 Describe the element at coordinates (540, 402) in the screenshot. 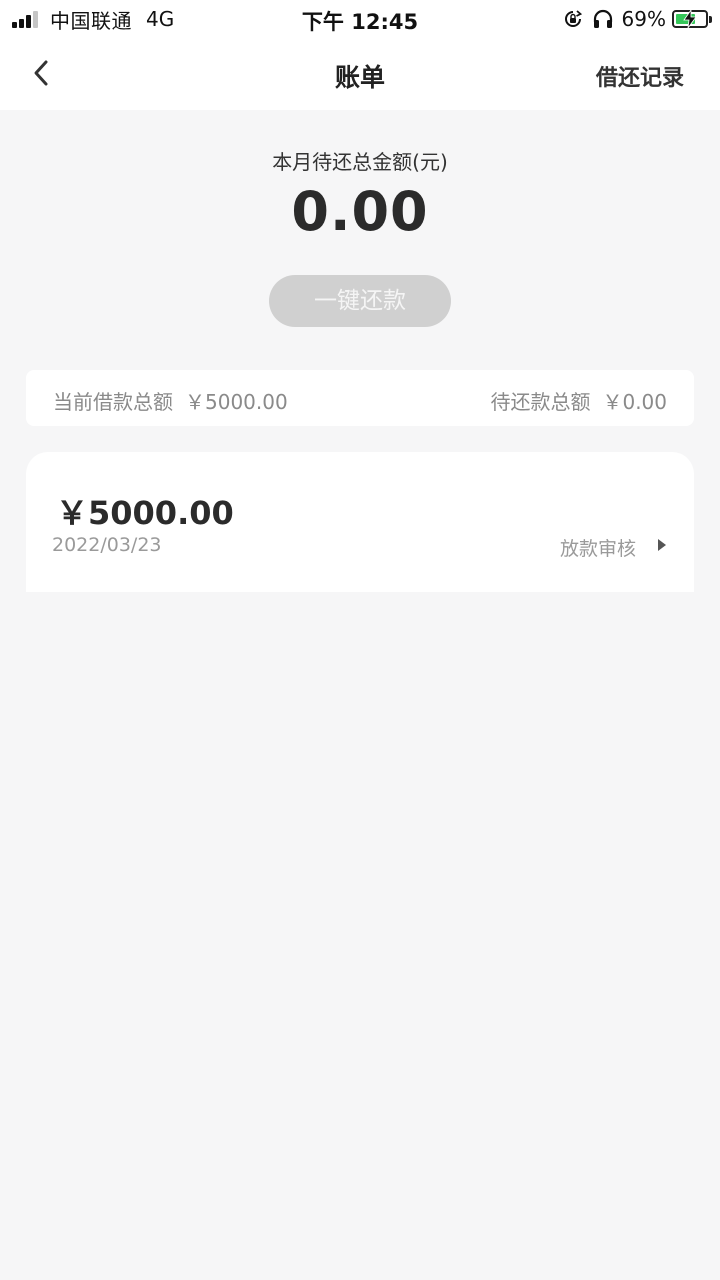

I see `pending-total-label: 待还款总额` at that location.